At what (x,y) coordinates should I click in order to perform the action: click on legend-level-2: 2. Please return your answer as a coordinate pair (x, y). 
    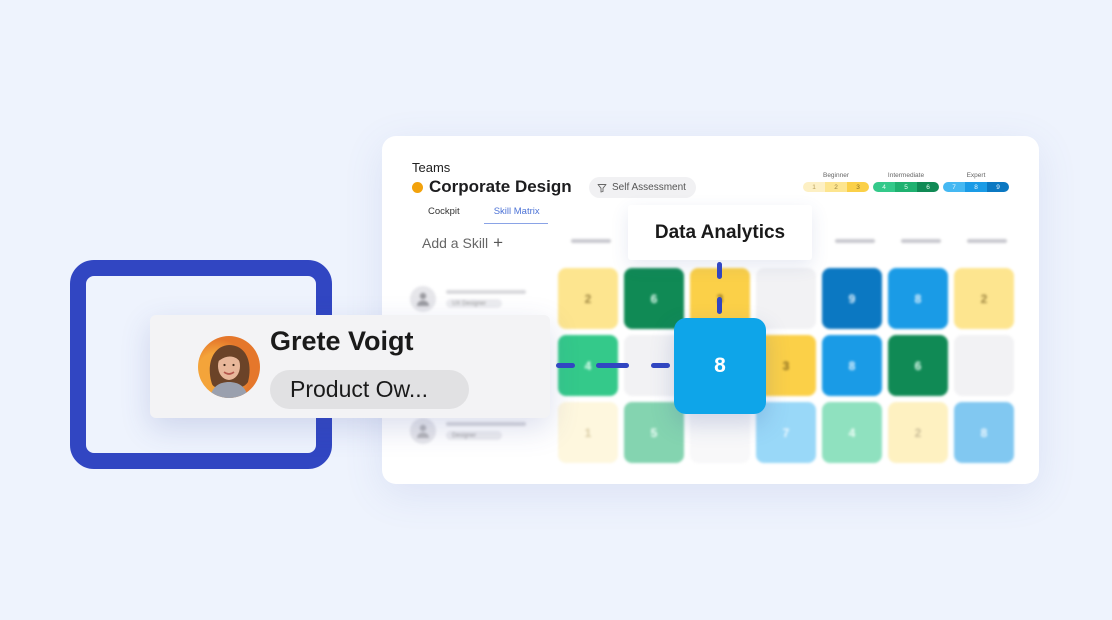
    Looking at the image, I should click on (836, 187).